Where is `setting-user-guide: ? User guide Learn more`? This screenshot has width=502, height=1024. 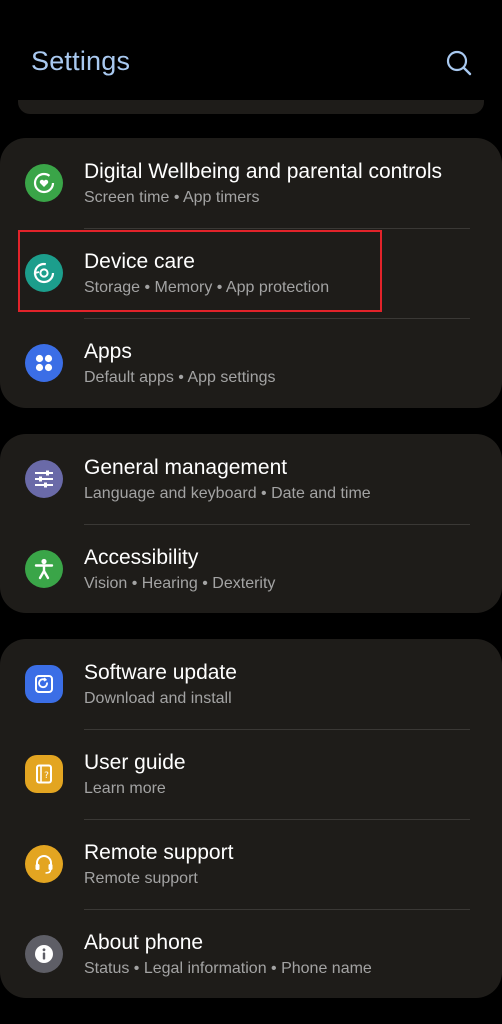 setting-user-guide: ? User guide Learn more is located at coordinates (251, 774).